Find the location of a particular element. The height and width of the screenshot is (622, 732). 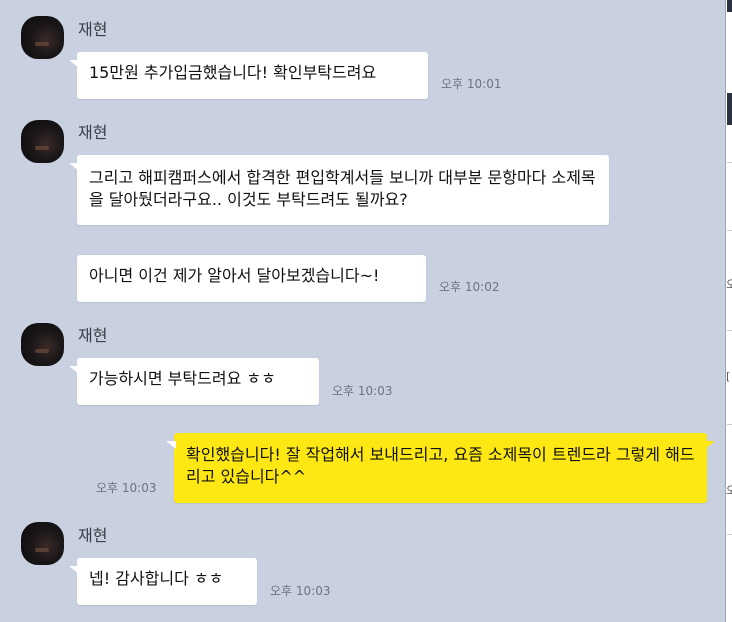

edge-text: [ is located at coordinates (728, 376).